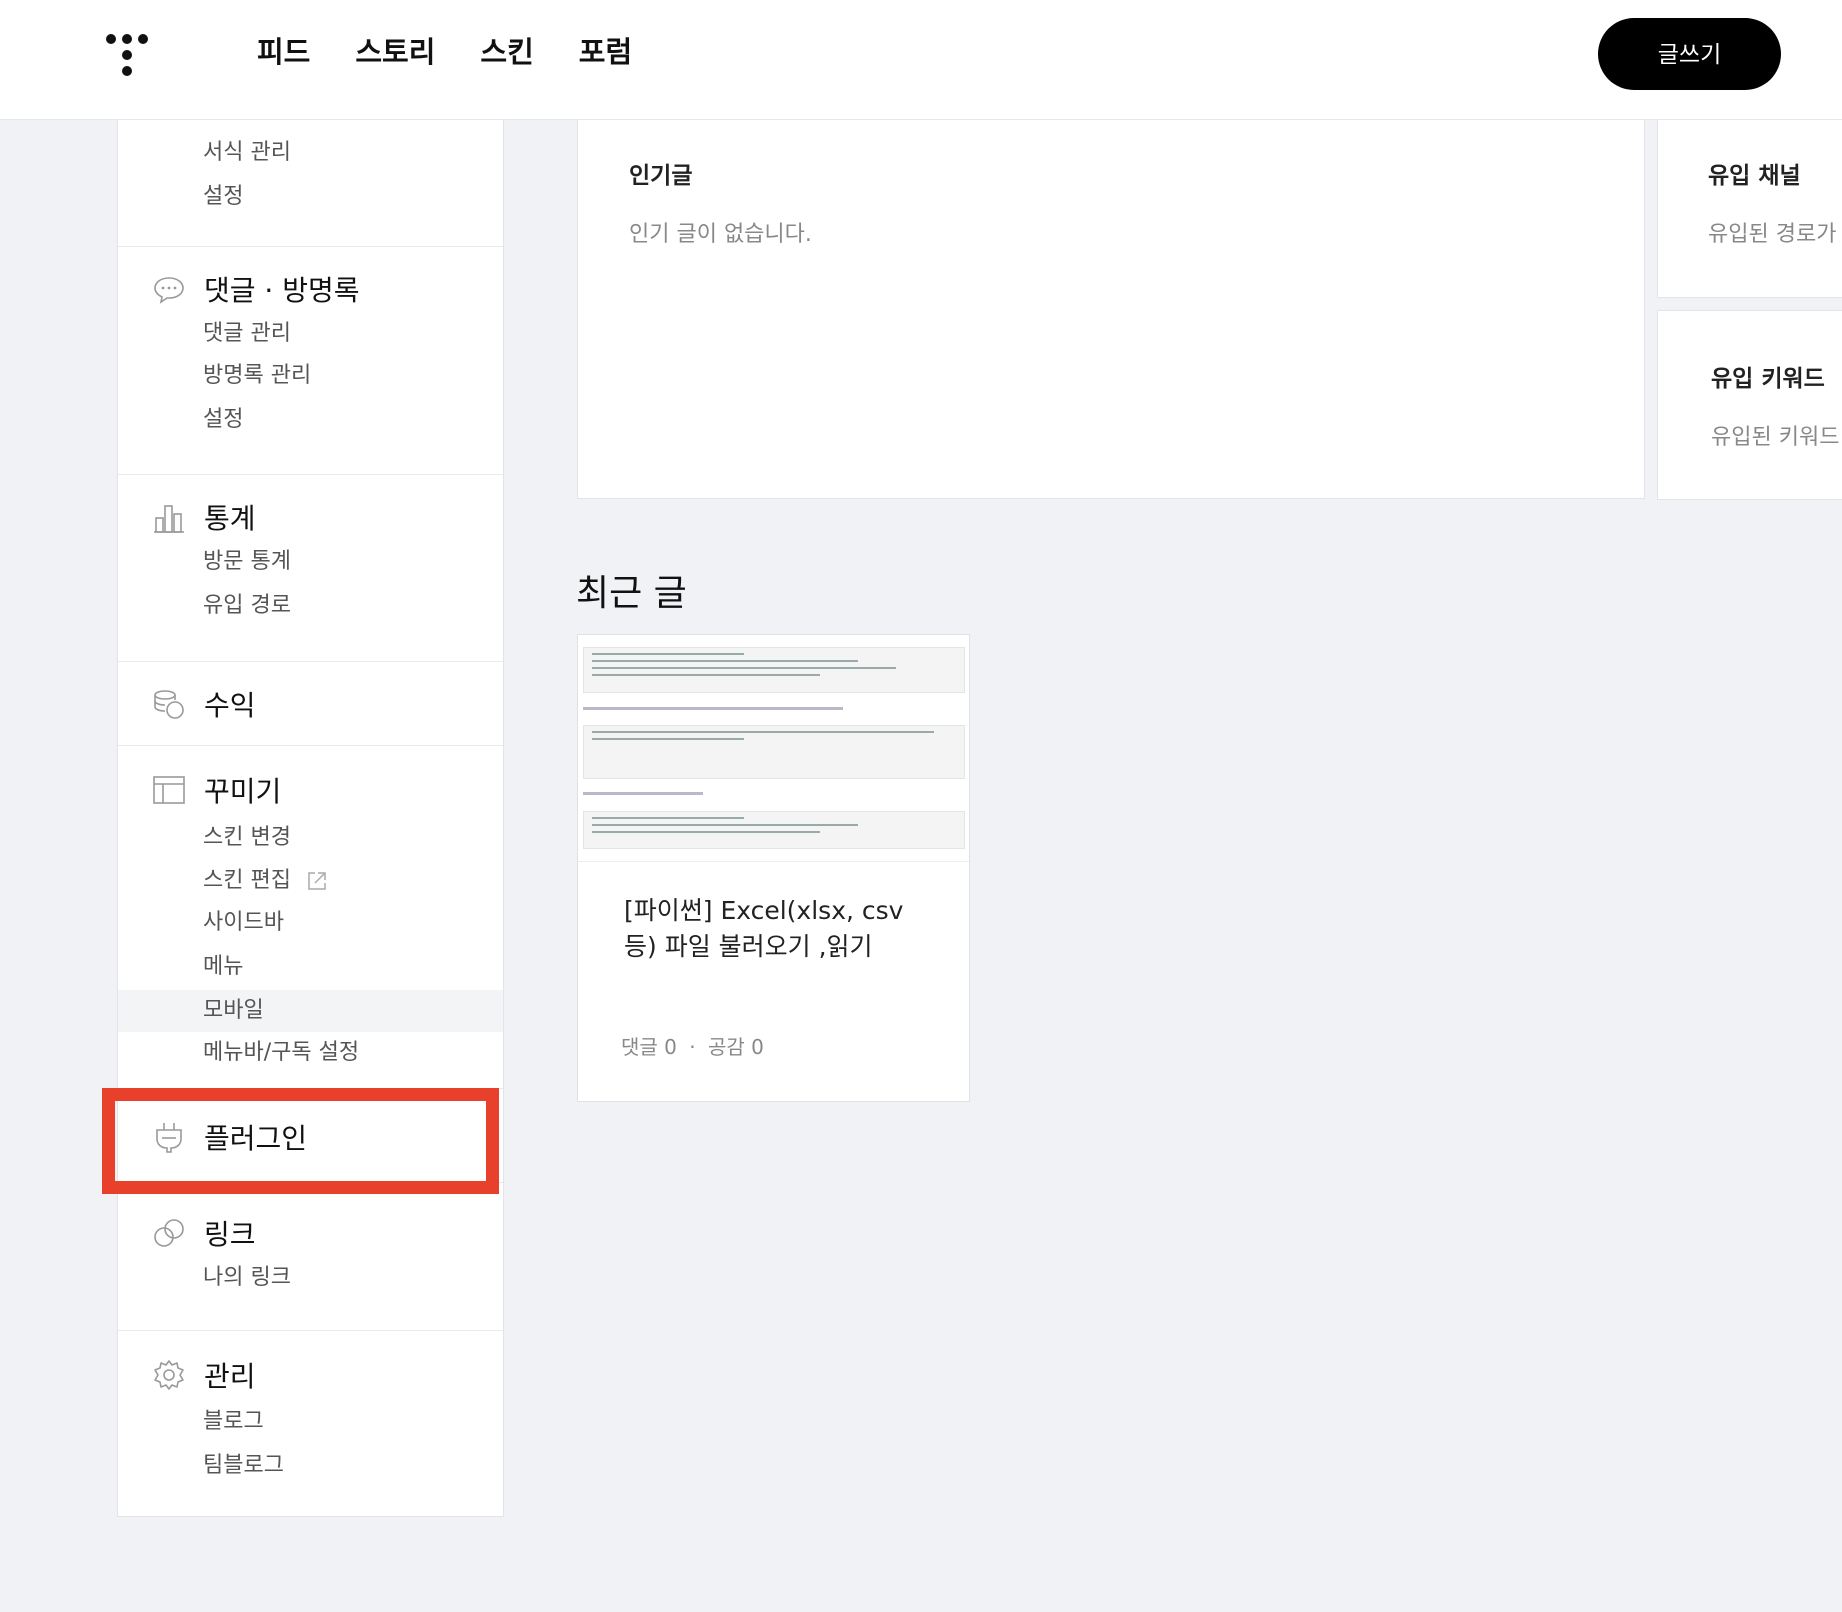 The image size is (1842, 1612). I want to click on sidebar-section-partial: 서식 관리 설정, so click(310, 173).